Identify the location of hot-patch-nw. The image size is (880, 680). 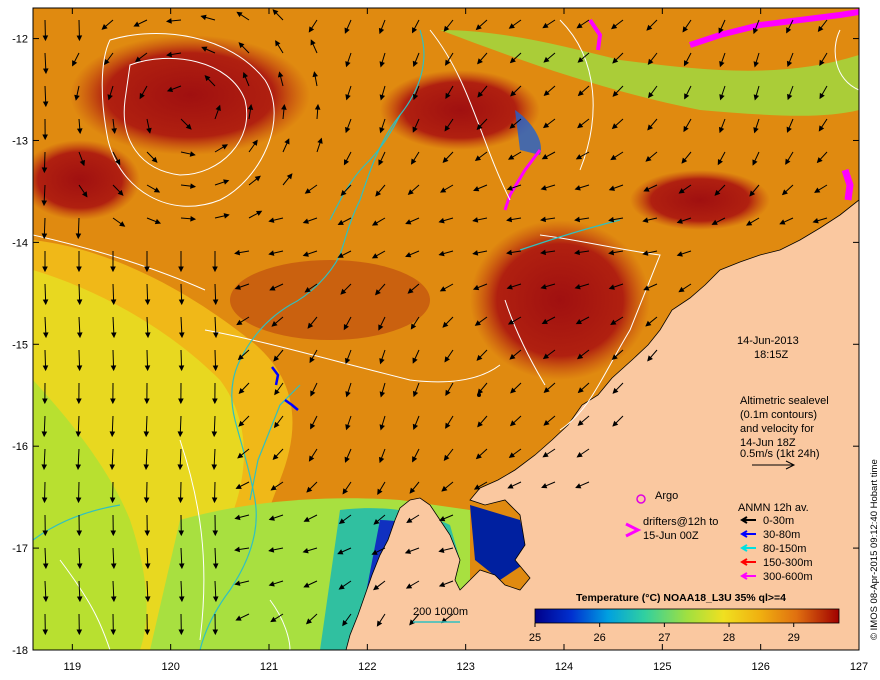
(190, 95).